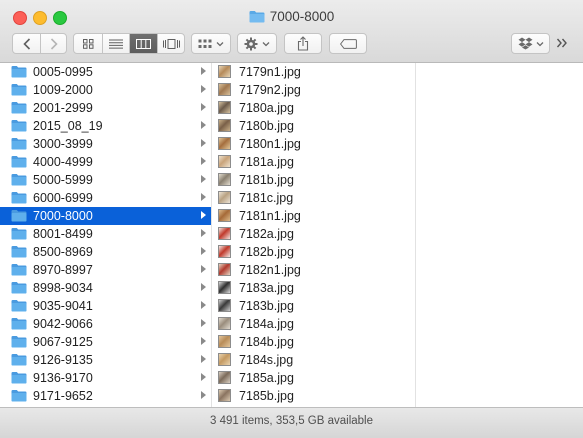 The height and width of the screenshot is (438, 583). What do you see at coordinates (105, 396) in the screenshot?
I see `folder-row: 9171-9652` at bounding box center [105, 396].